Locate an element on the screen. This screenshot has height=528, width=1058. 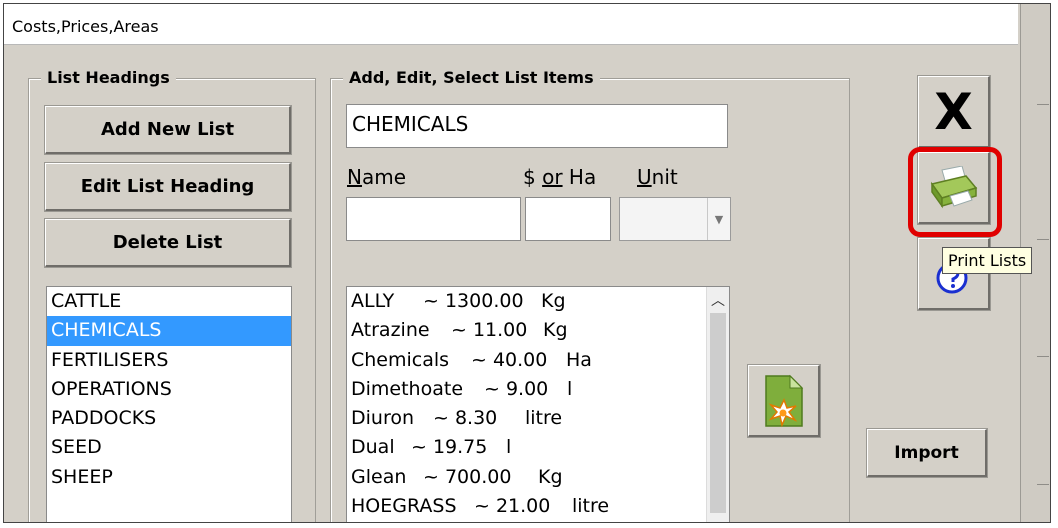
item-name: HOEGRASS is located at coordinates (404, 506).